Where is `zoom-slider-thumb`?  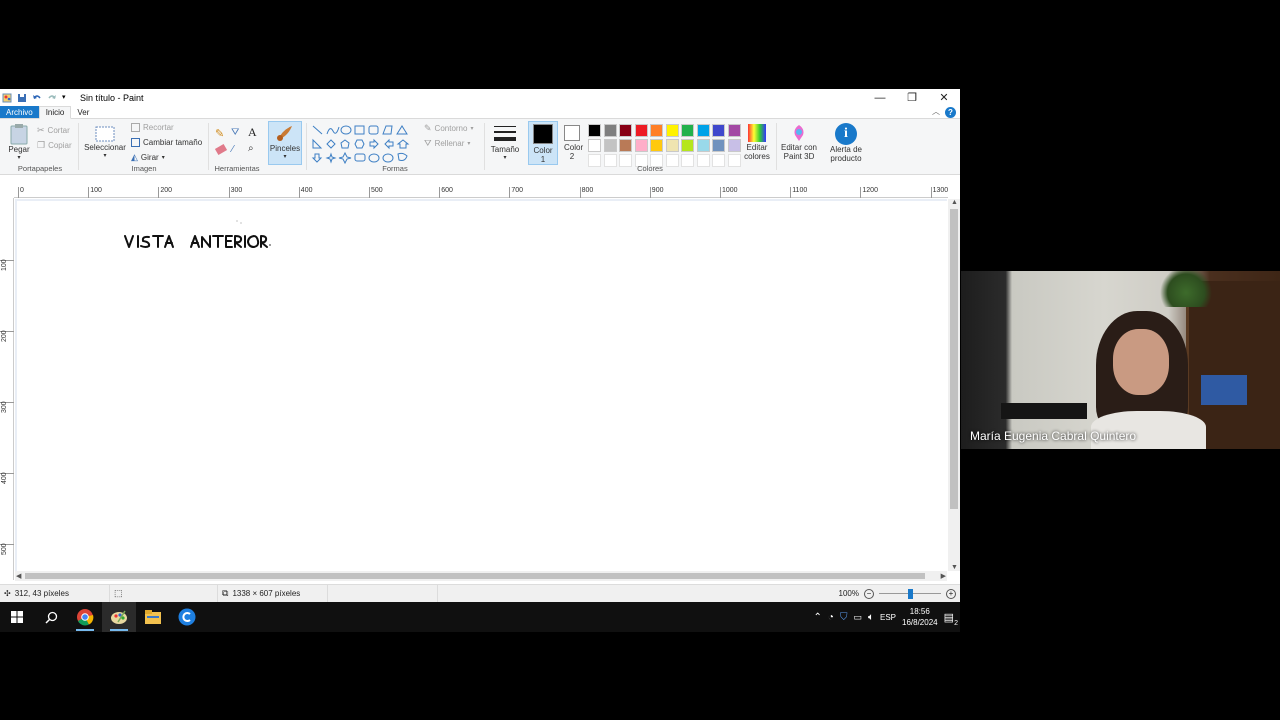 zoom-slider-thumb is located at coordinates (910, 593).